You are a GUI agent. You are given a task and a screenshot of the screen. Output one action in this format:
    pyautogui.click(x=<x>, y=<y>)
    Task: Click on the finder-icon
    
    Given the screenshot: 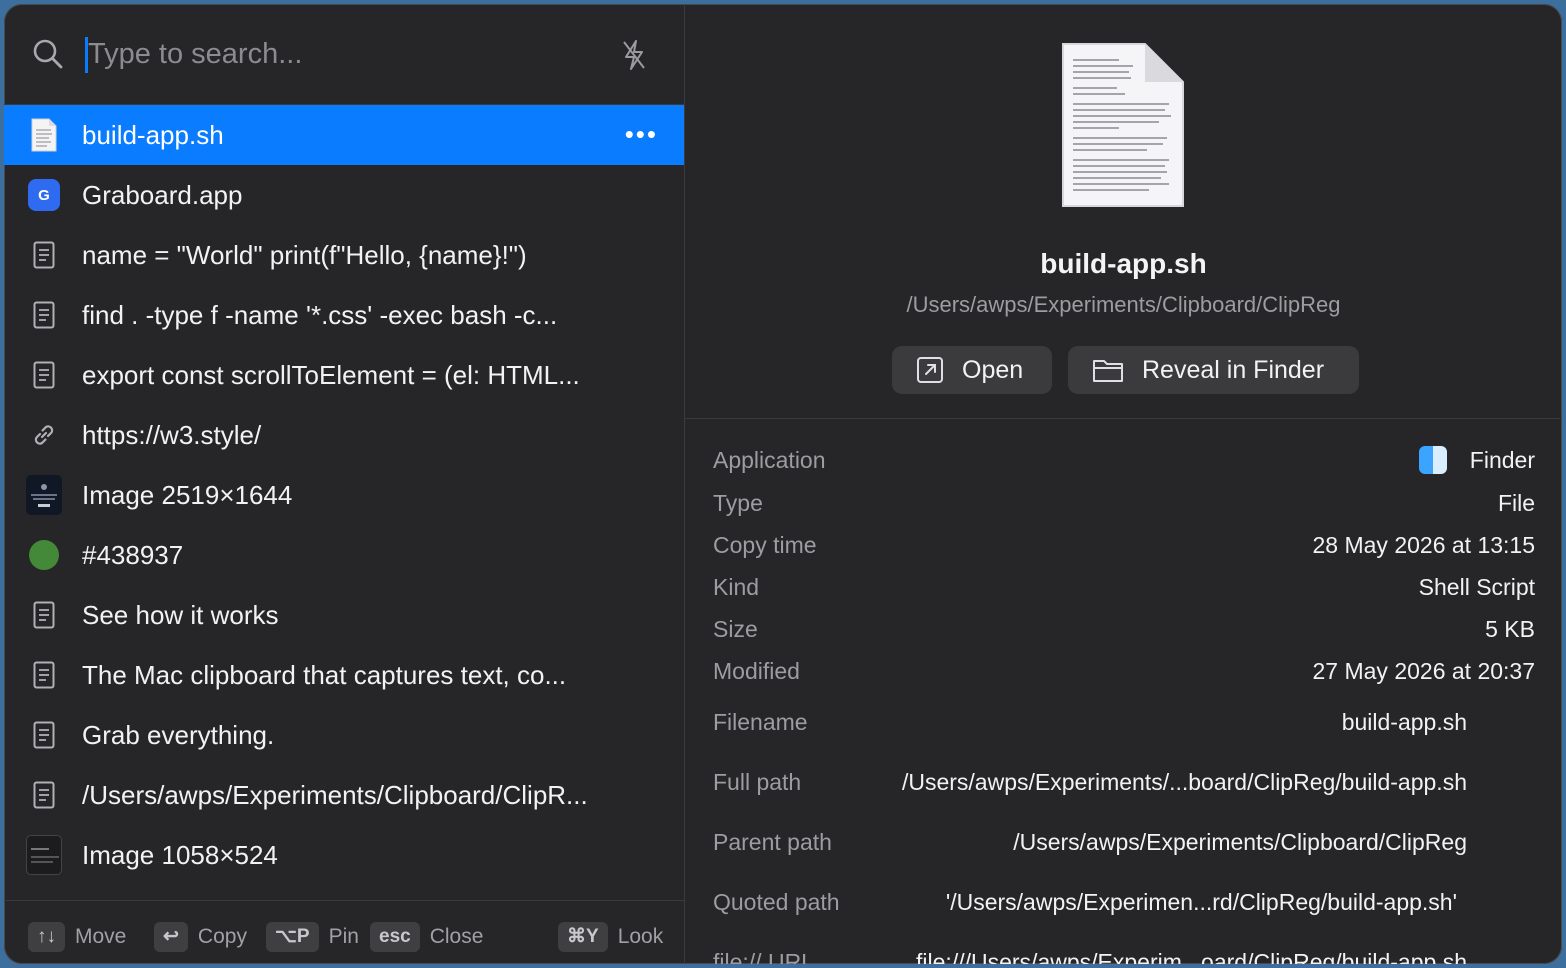 What is the action you would take?
    pyautogui.click(x=1433, y=460)
    